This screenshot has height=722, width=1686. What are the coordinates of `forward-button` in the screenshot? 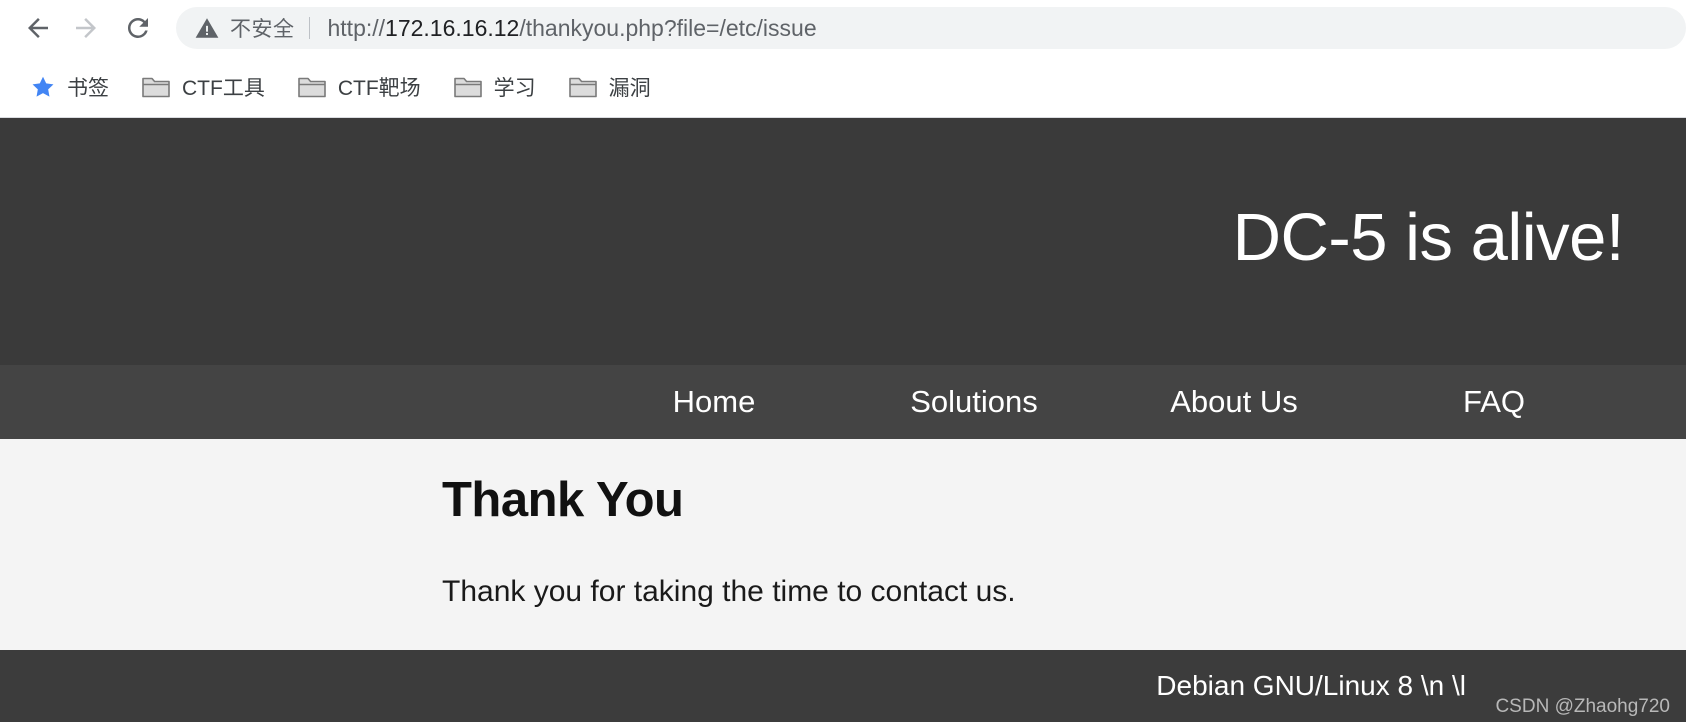 It's located at (86, 28).